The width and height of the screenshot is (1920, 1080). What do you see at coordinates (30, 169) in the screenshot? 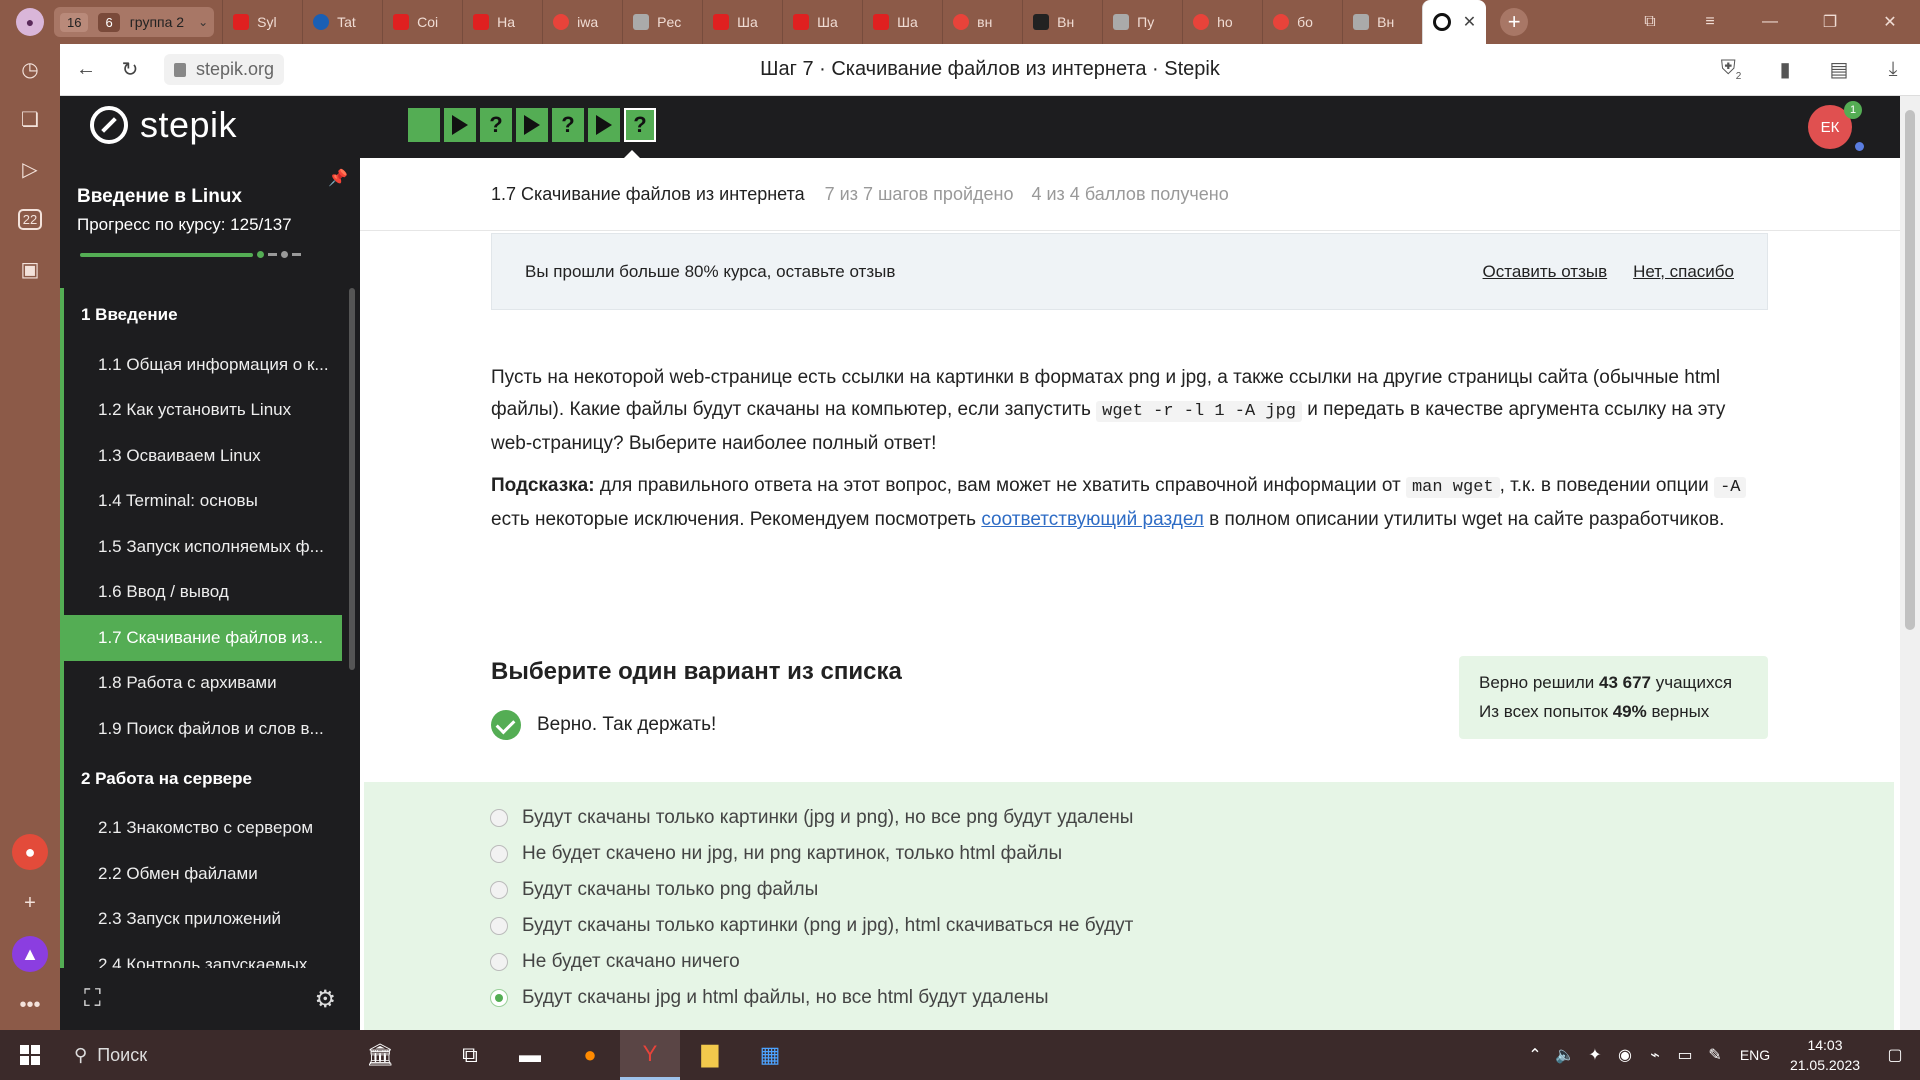
I see `play-icon: ▷` at bounding box center [30, 169].